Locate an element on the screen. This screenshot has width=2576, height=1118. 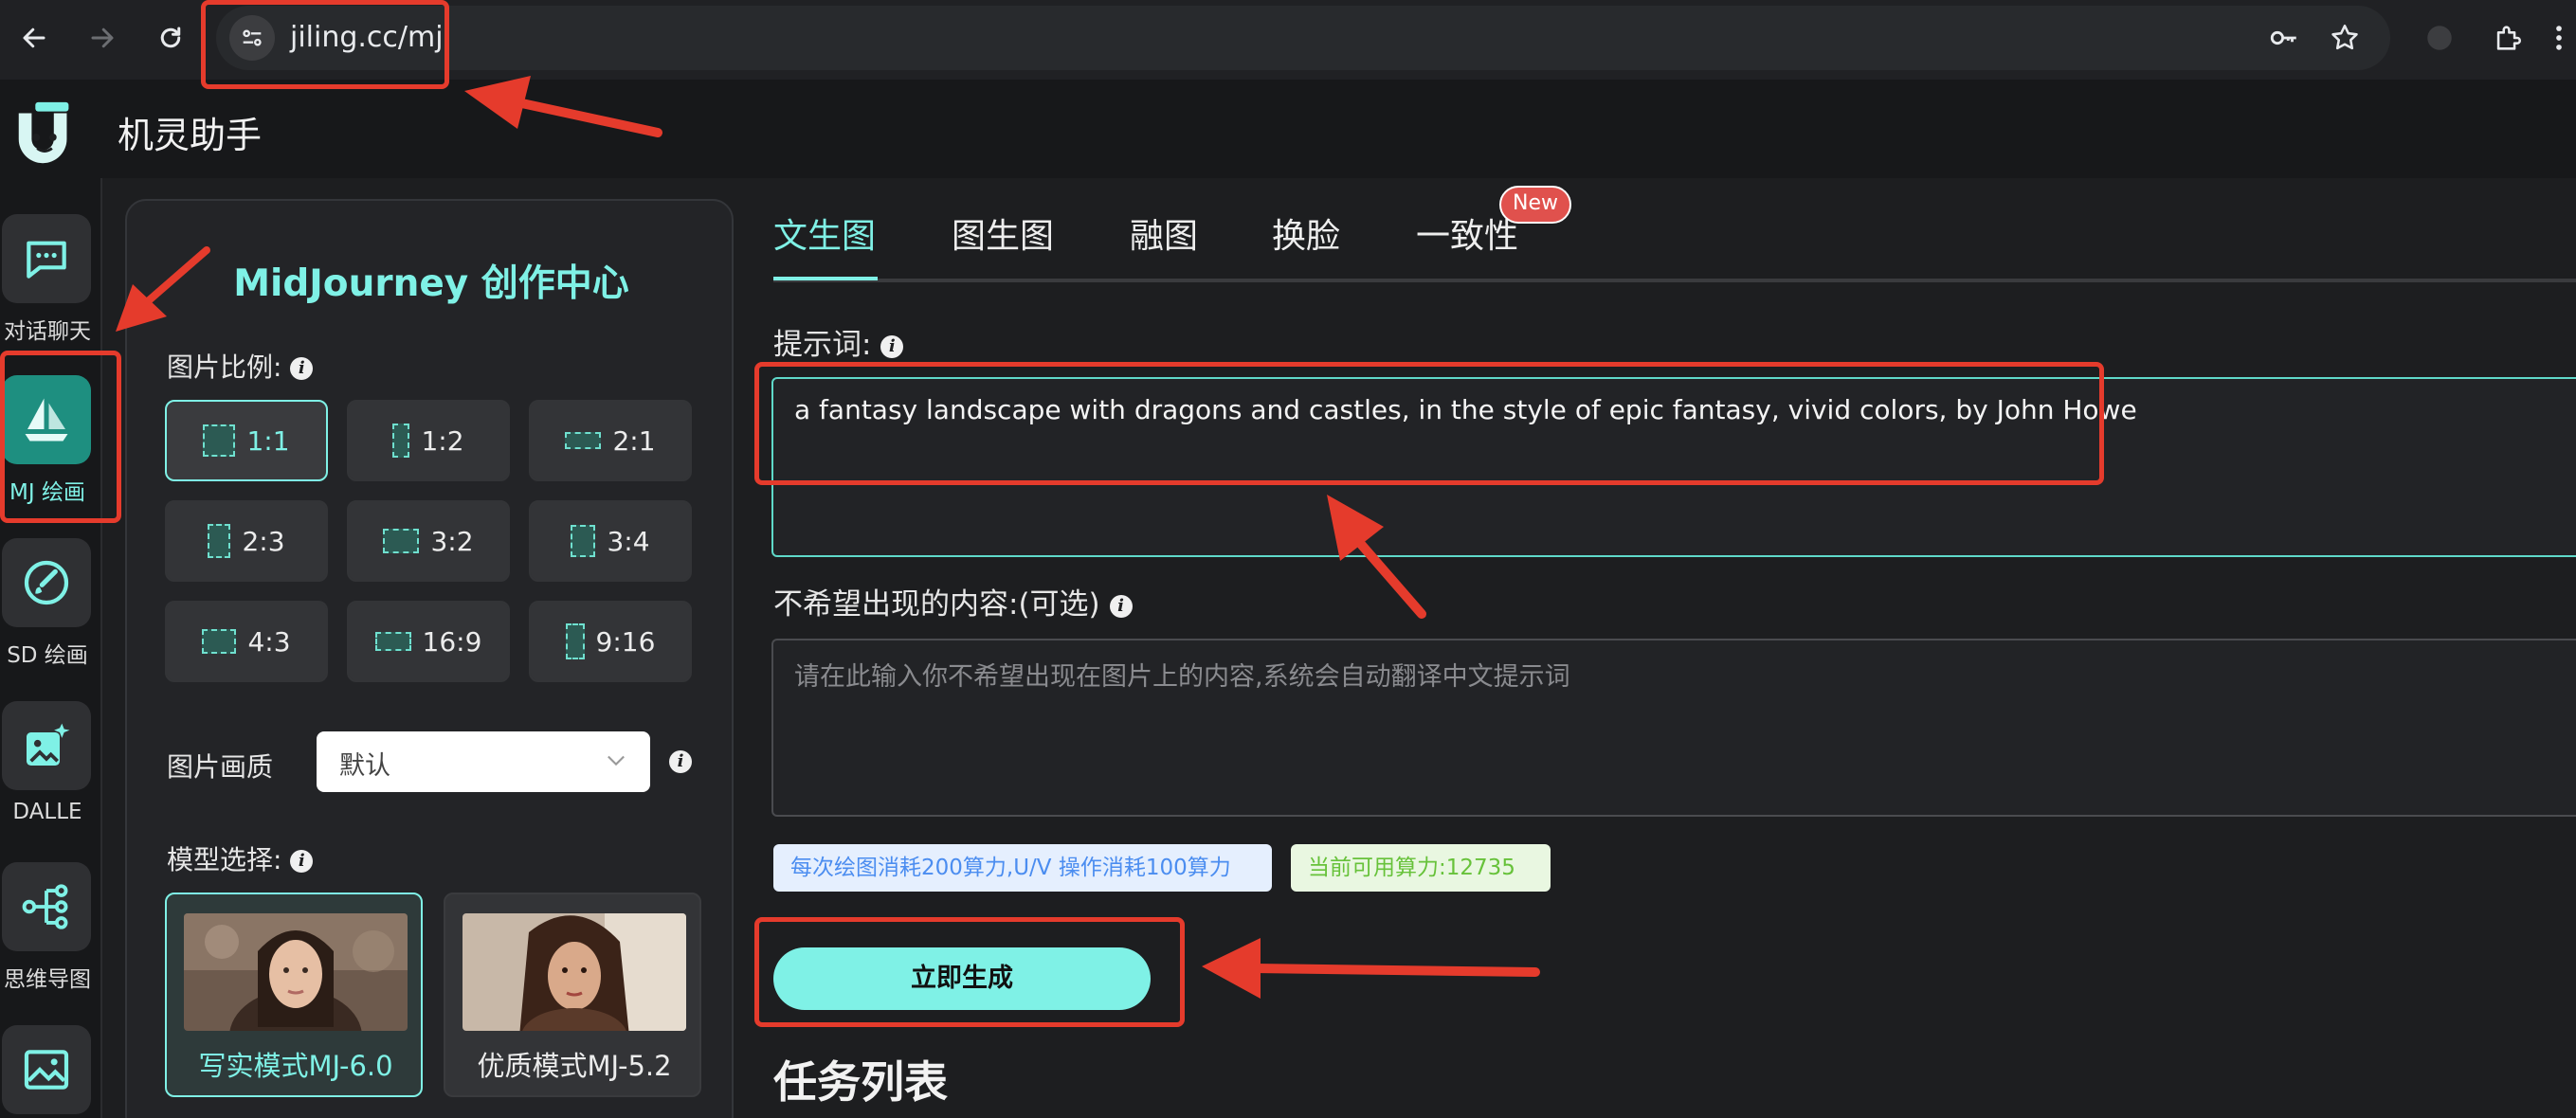
back-arrow-icon is located at coordinates (34, 37).